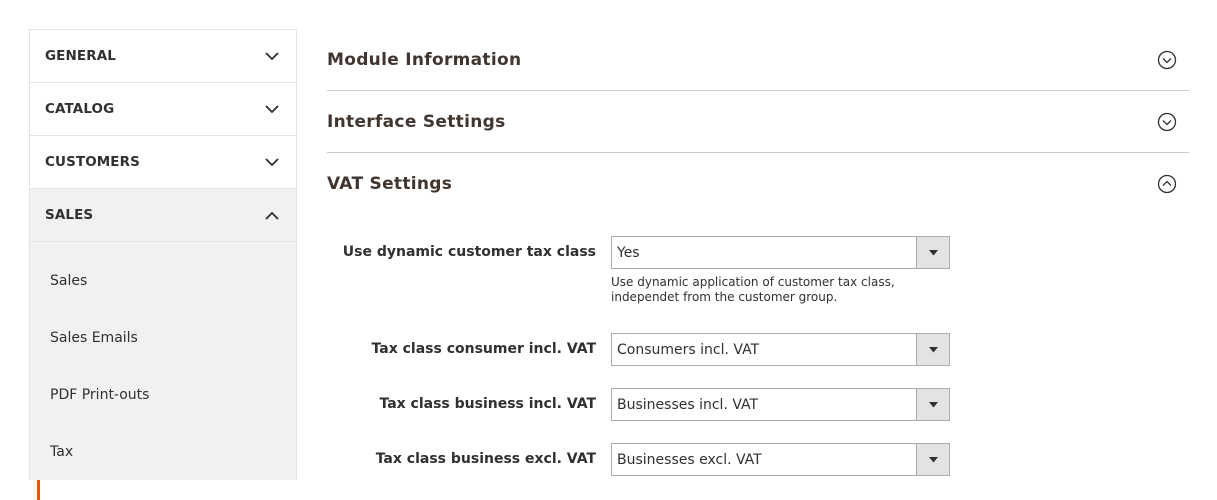 The width and height of the screenshot is (1217, 500). I want to click on sidebar-subitem-pdf-print-outs: PDF Print-outs, so click(163, 394).